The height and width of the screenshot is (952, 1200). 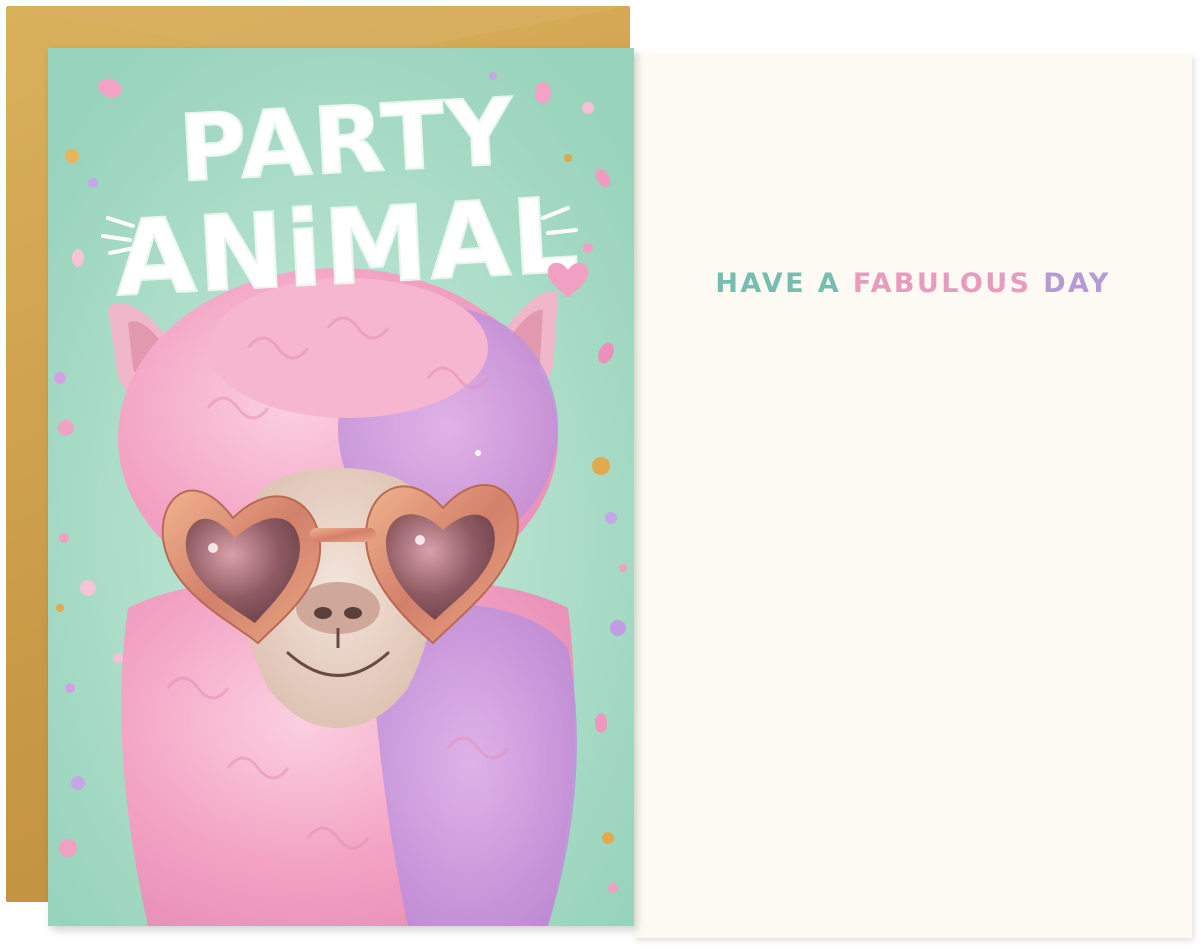 What do you see at coordinates (347, 247) in the screenshot?
I see `cover-title-line2: ANiMAL` at bounding box center [347, 247].